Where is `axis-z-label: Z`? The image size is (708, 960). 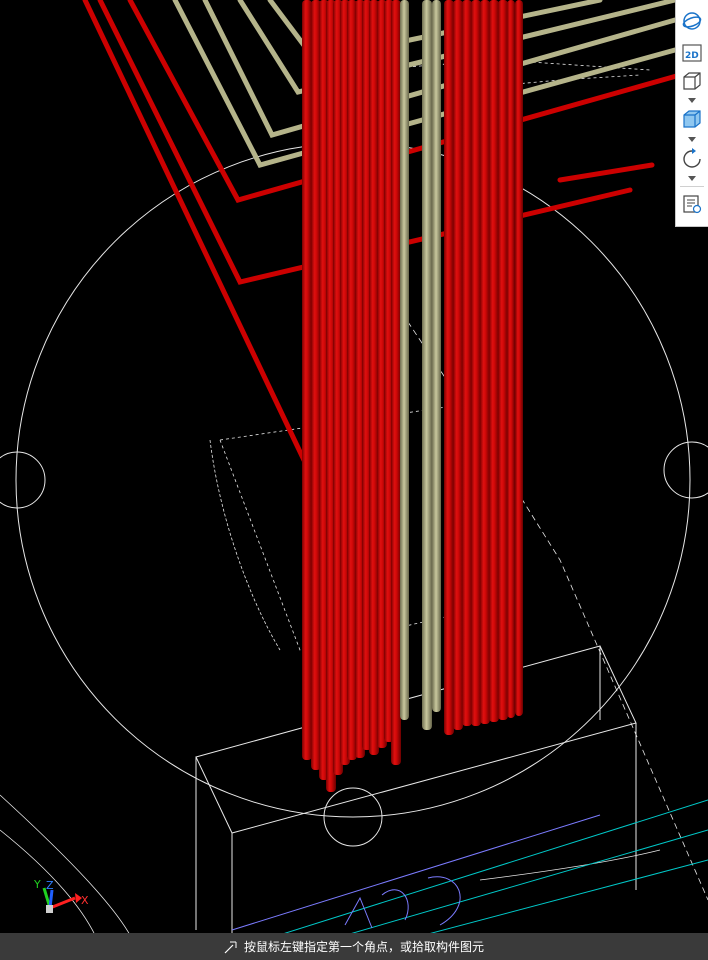
axis-z-label: Z is located at coordinates (50, 885).